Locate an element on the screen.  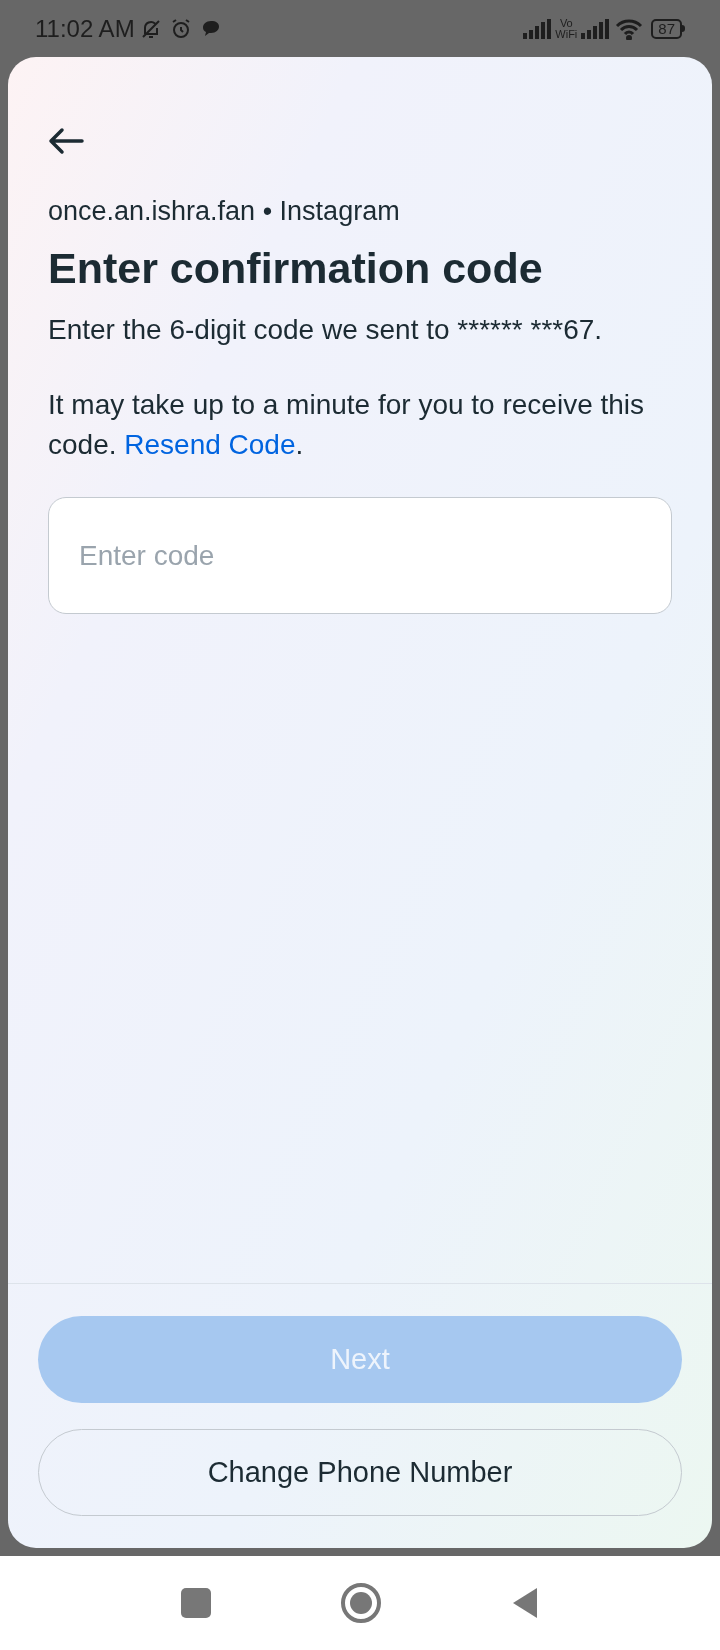
vowifi-label: Vo WiFi is located at coordinates (566, 28).